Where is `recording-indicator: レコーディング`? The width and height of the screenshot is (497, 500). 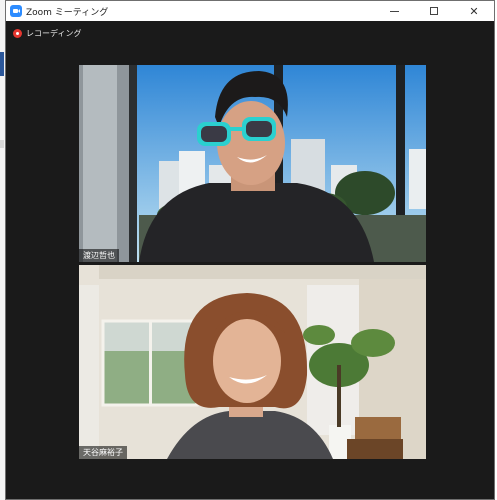 recording-indicator: レコーディング is located at coordinates (47, 33).